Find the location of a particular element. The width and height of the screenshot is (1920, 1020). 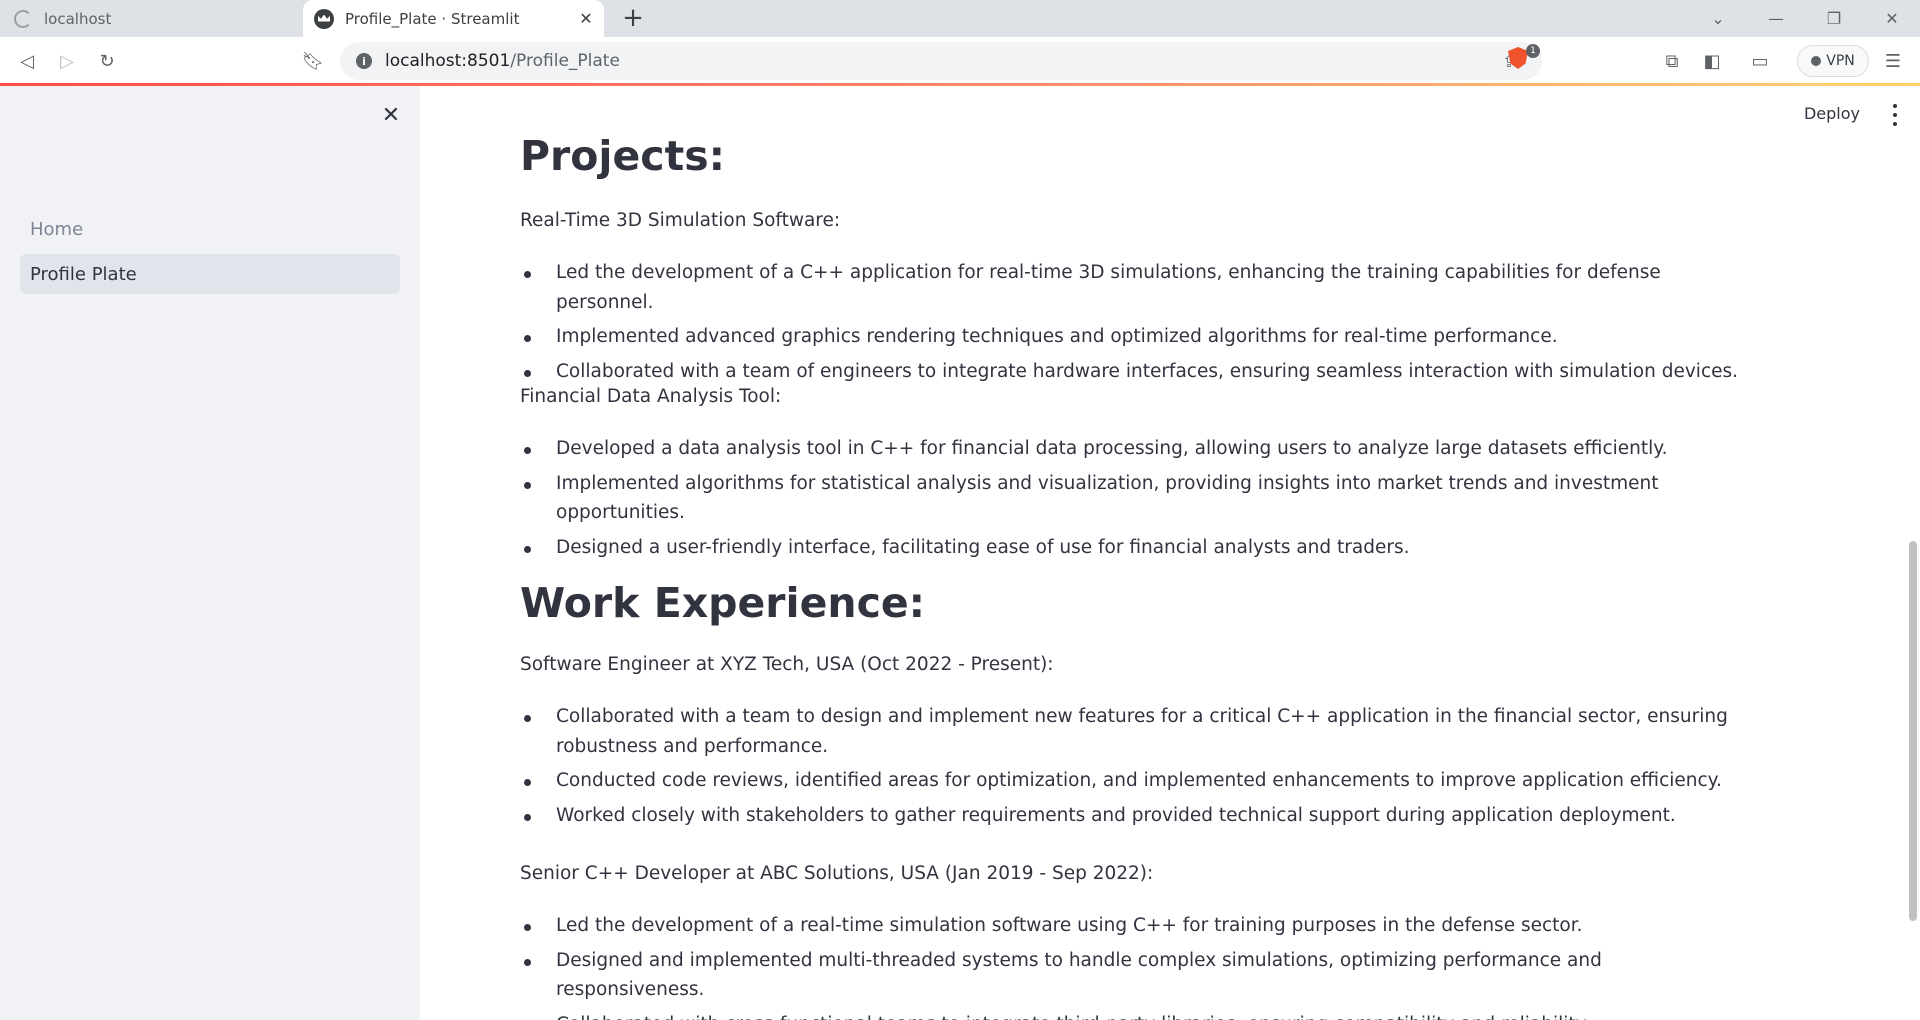

new-tab-icon: + is located at coordinates (633, 18).